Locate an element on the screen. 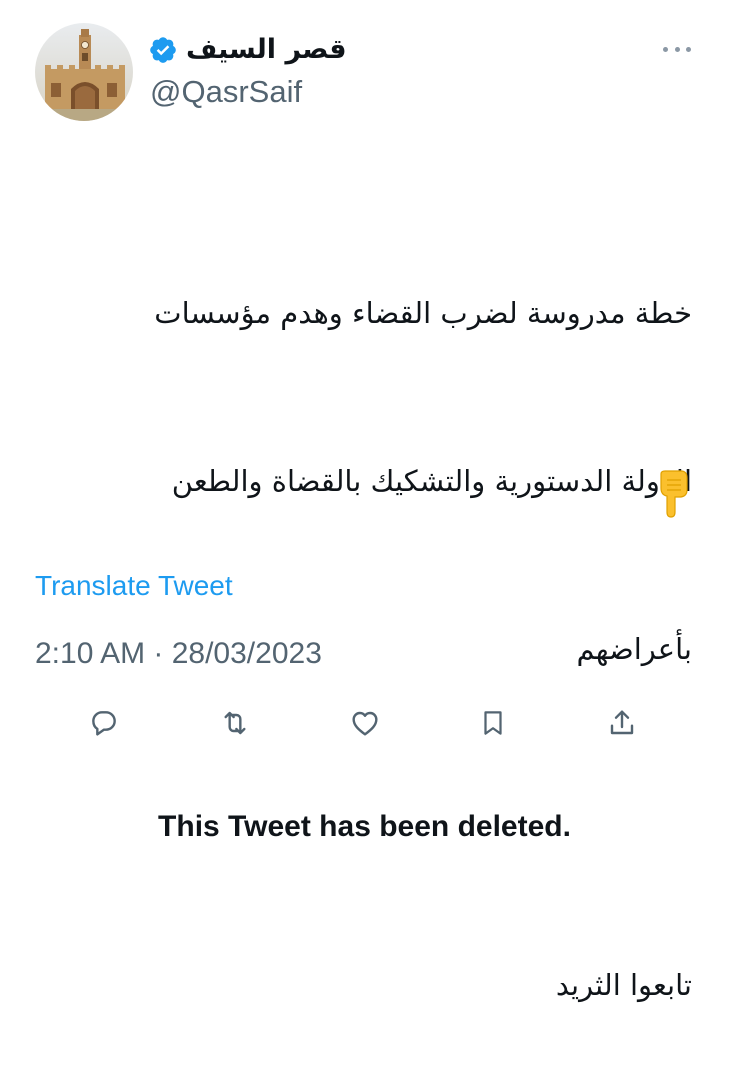 The width and height of the screenshot is (729, 1069). author-name-row: قصر السيف is located at coordinates (247, 50).